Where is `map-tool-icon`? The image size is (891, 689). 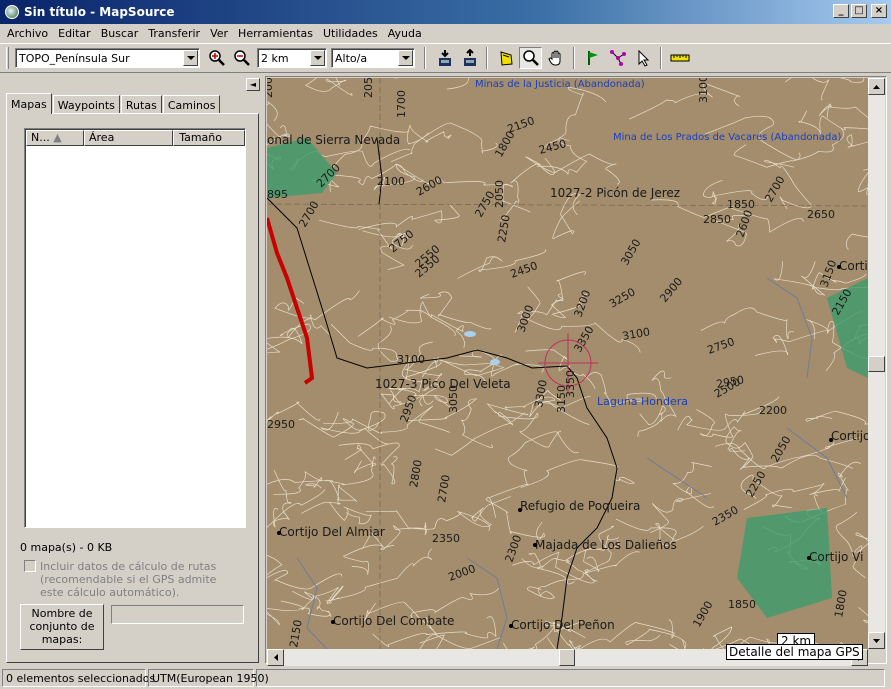
map-tool-icon is located at coordinates (506, 58).